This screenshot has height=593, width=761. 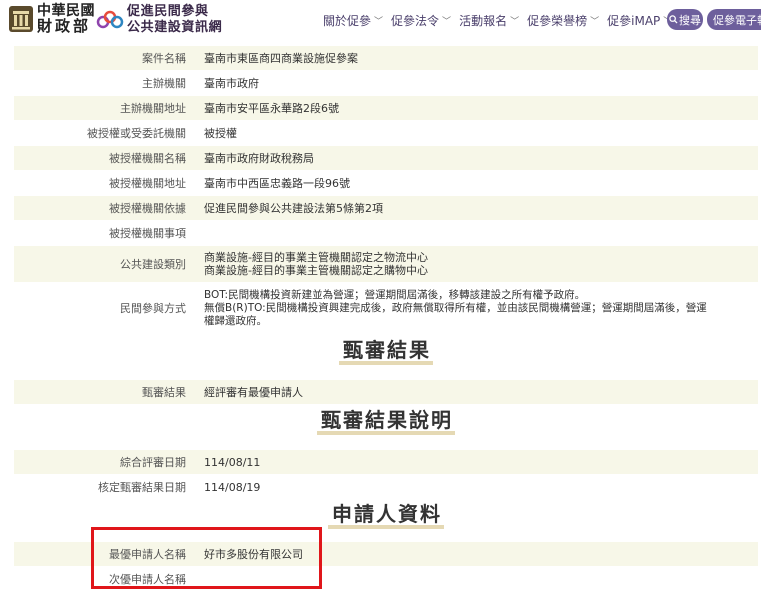 What do you see at coordinates (147, 183) in the screenshot?
I see `detail-label: 被授權機關地址` at bounding box center [147, 183].